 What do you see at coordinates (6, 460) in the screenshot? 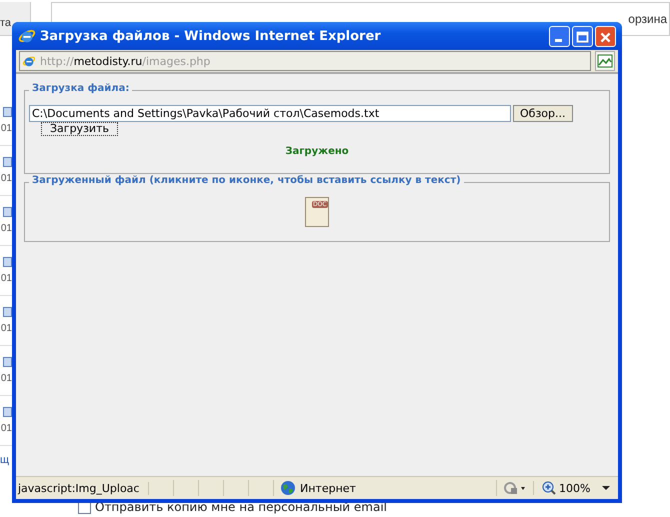
I see `side-link: щ` at bounding box center [6, 460].